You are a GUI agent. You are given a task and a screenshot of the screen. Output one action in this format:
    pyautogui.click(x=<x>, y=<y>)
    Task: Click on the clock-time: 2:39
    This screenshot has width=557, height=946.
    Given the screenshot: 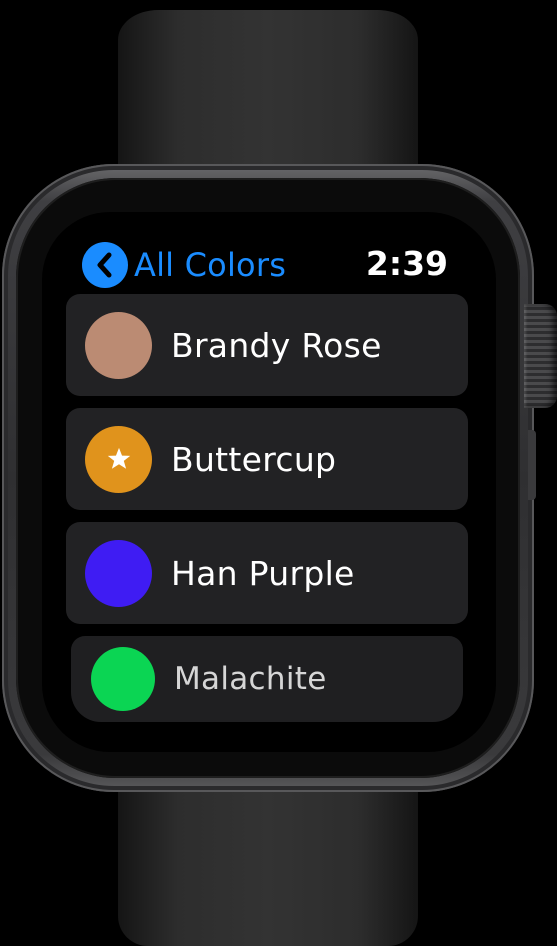 What is the action you would take?
    pyautogui.click(x=406, y=263)
    